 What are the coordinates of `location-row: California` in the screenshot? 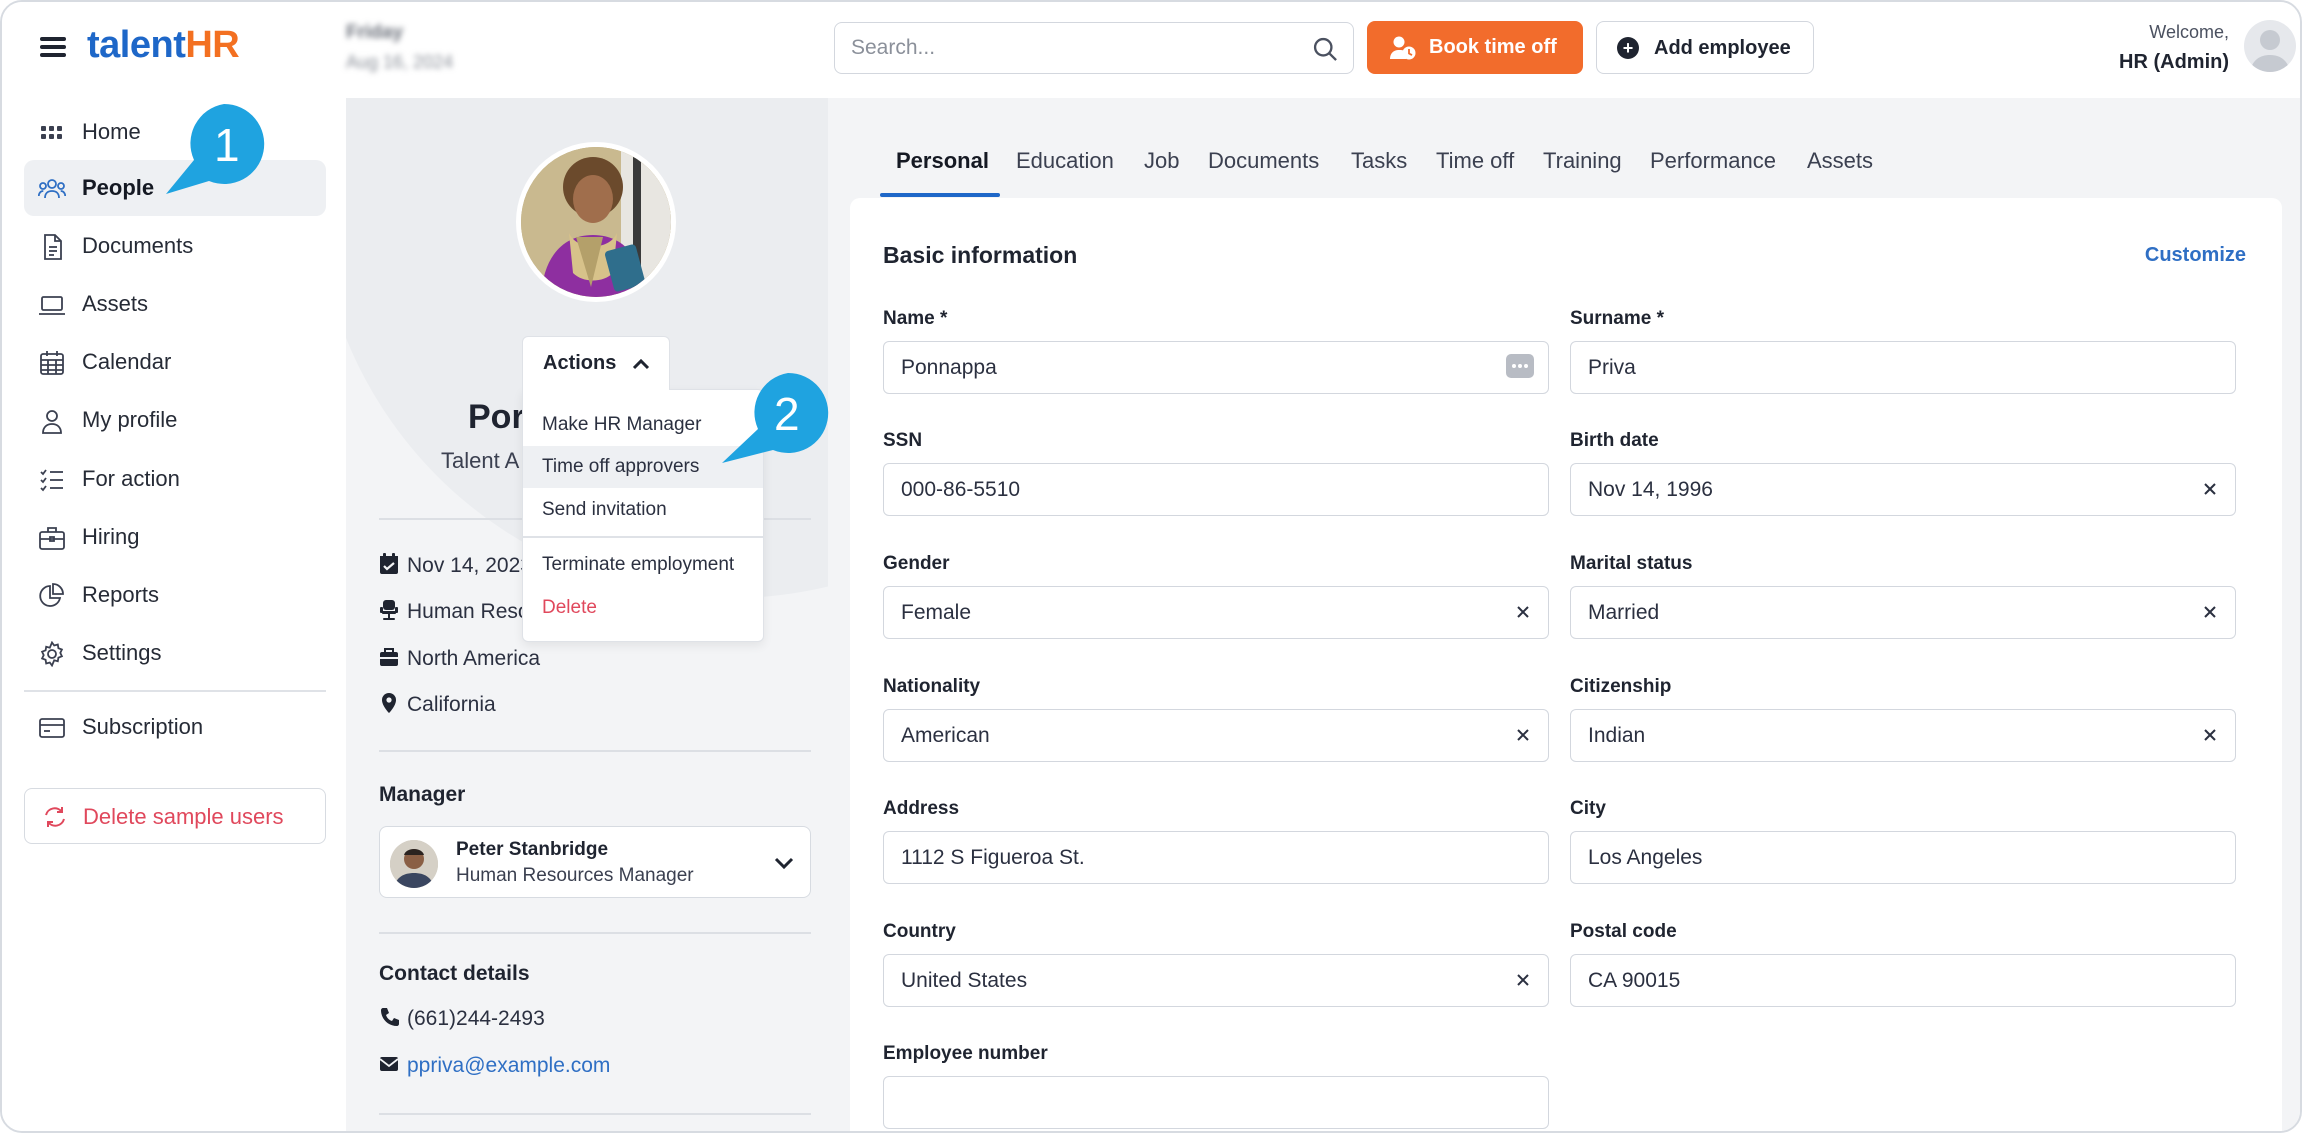 It's located at (437, 704).